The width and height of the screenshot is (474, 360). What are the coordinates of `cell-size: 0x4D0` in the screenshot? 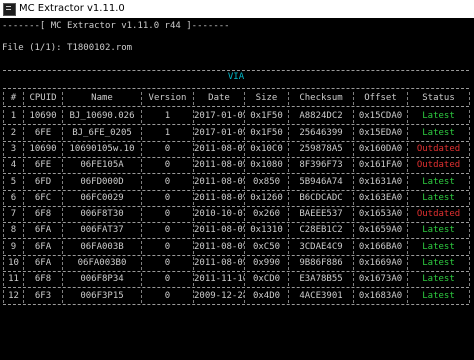 It's located at (266, 295).